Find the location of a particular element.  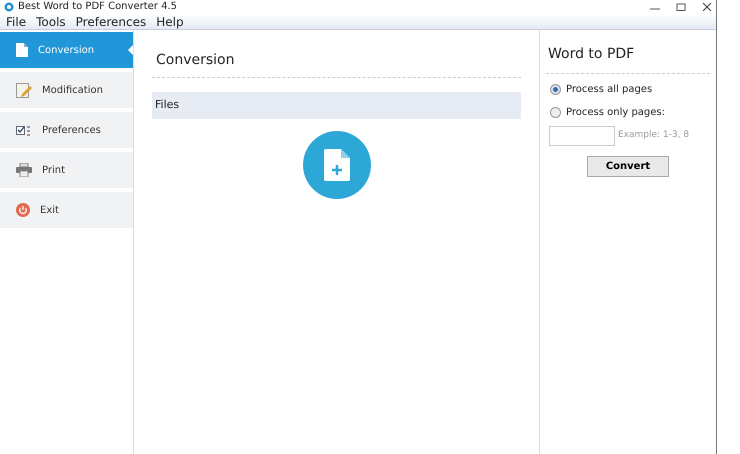

panel-title: Word to PDF is located at coordinates (628, 59).